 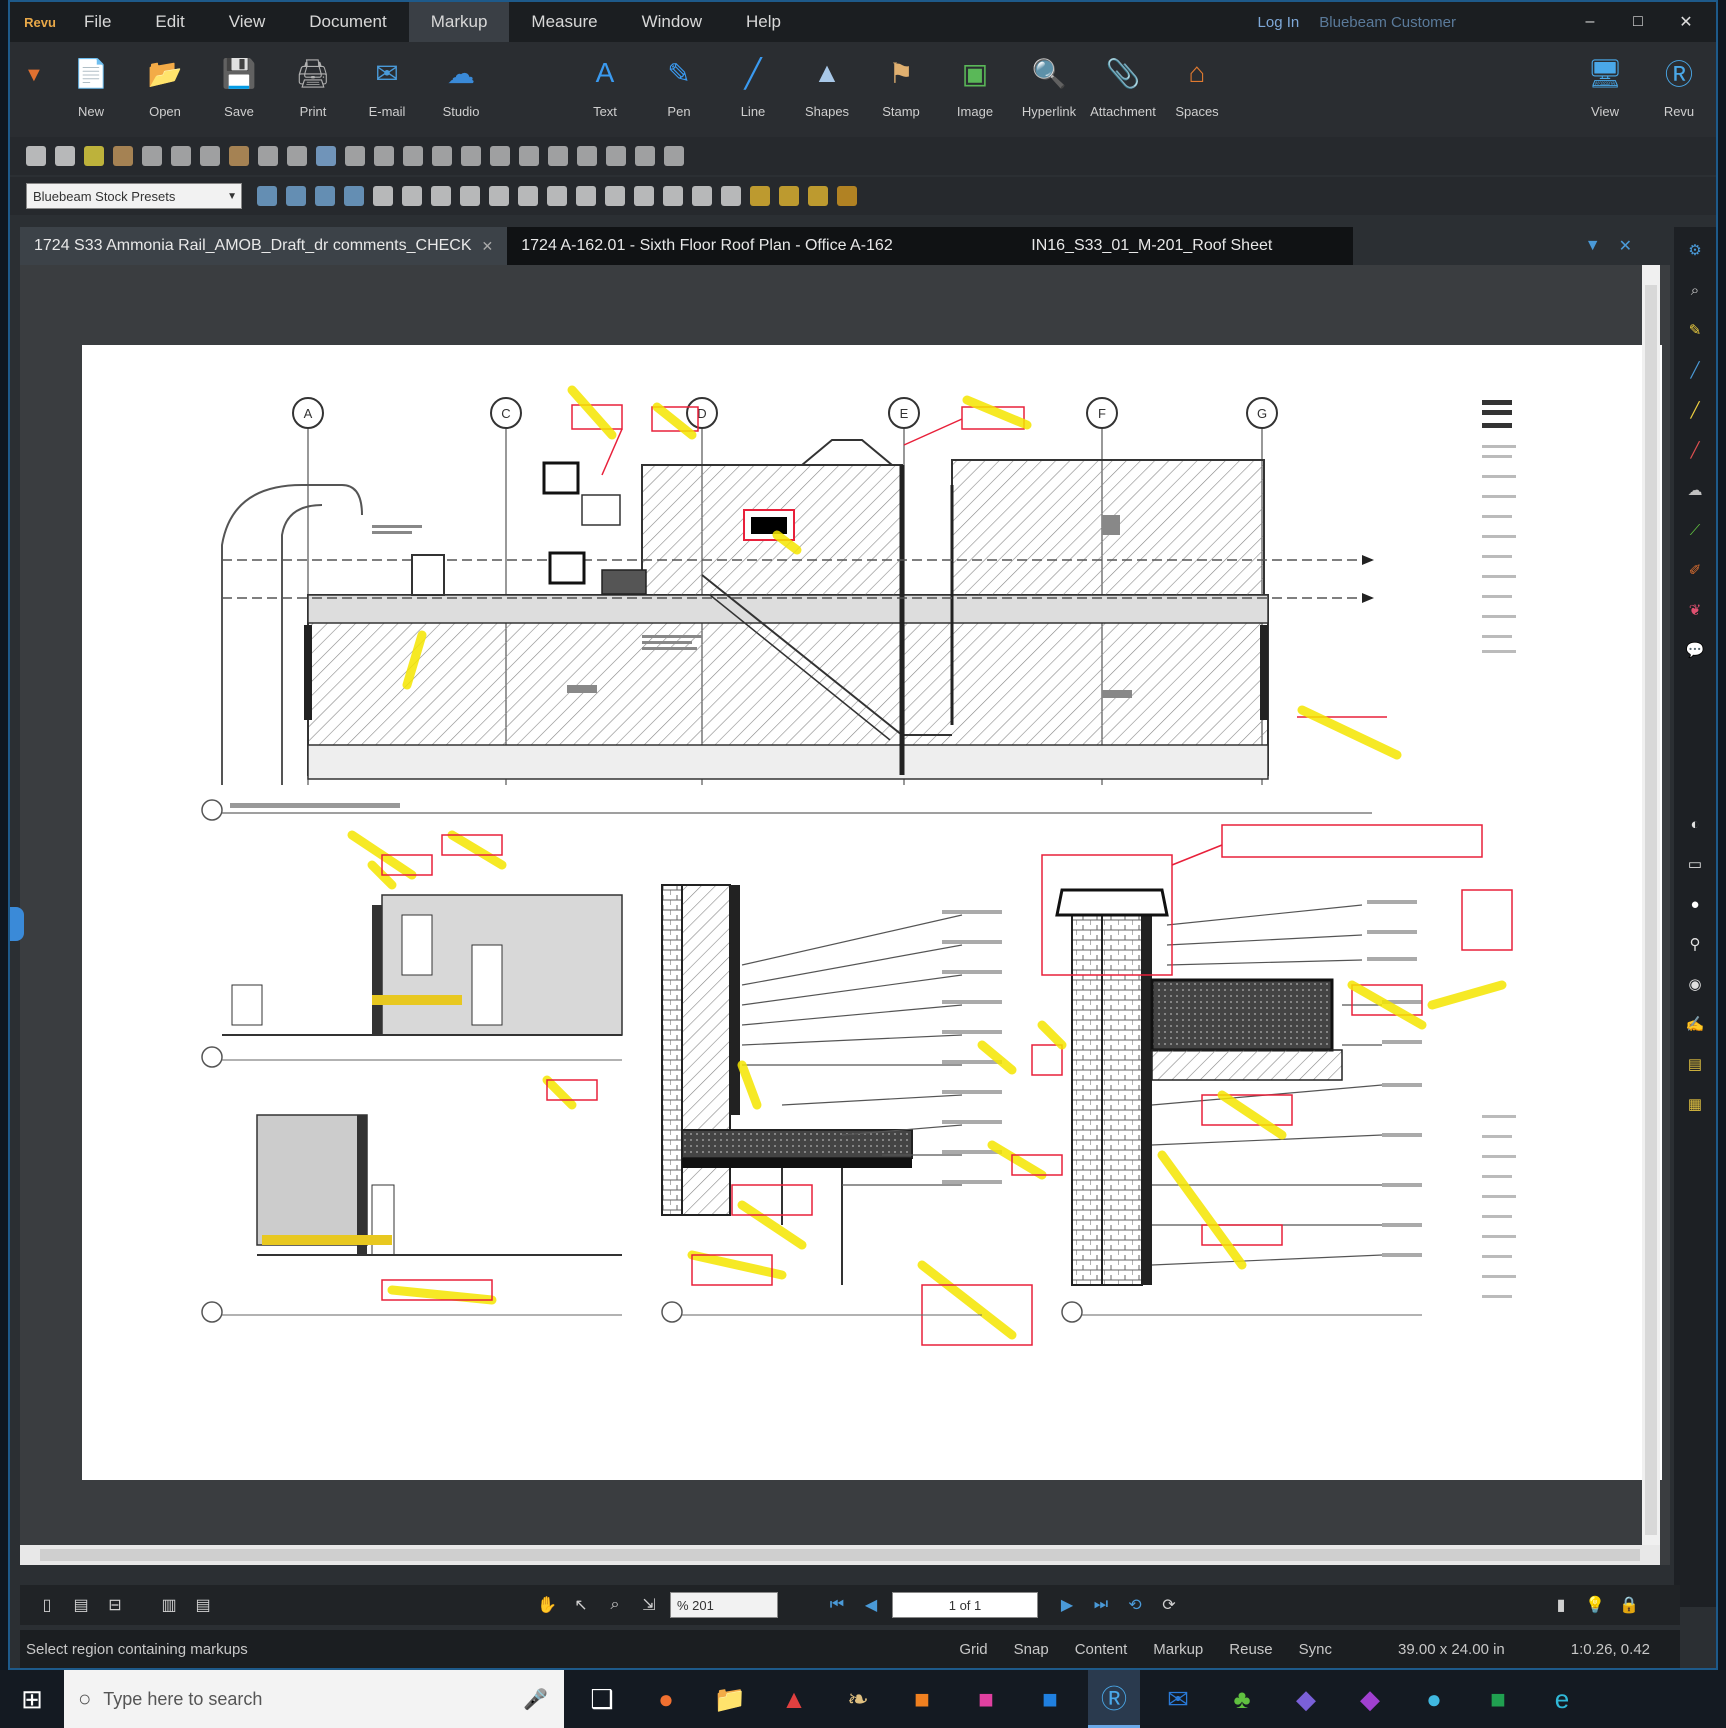 What do you see at coordinates (36, 156) in the screenshot?
I see `new-doc-small-icon` at bounding box center [36, 156].